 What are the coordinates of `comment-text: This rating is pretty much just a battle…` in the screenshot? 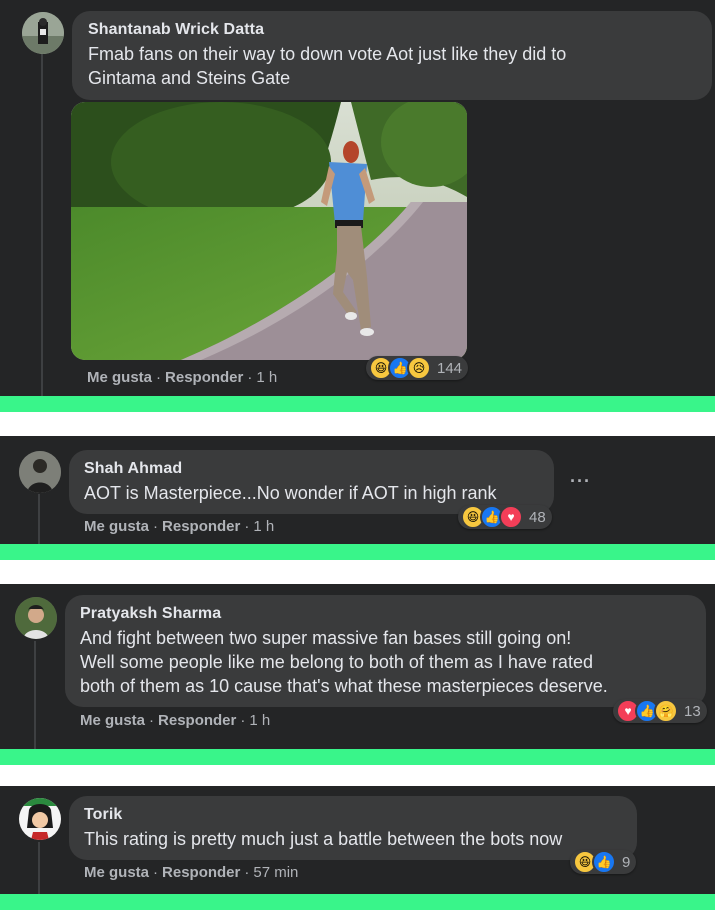 It's located at (323, 839).